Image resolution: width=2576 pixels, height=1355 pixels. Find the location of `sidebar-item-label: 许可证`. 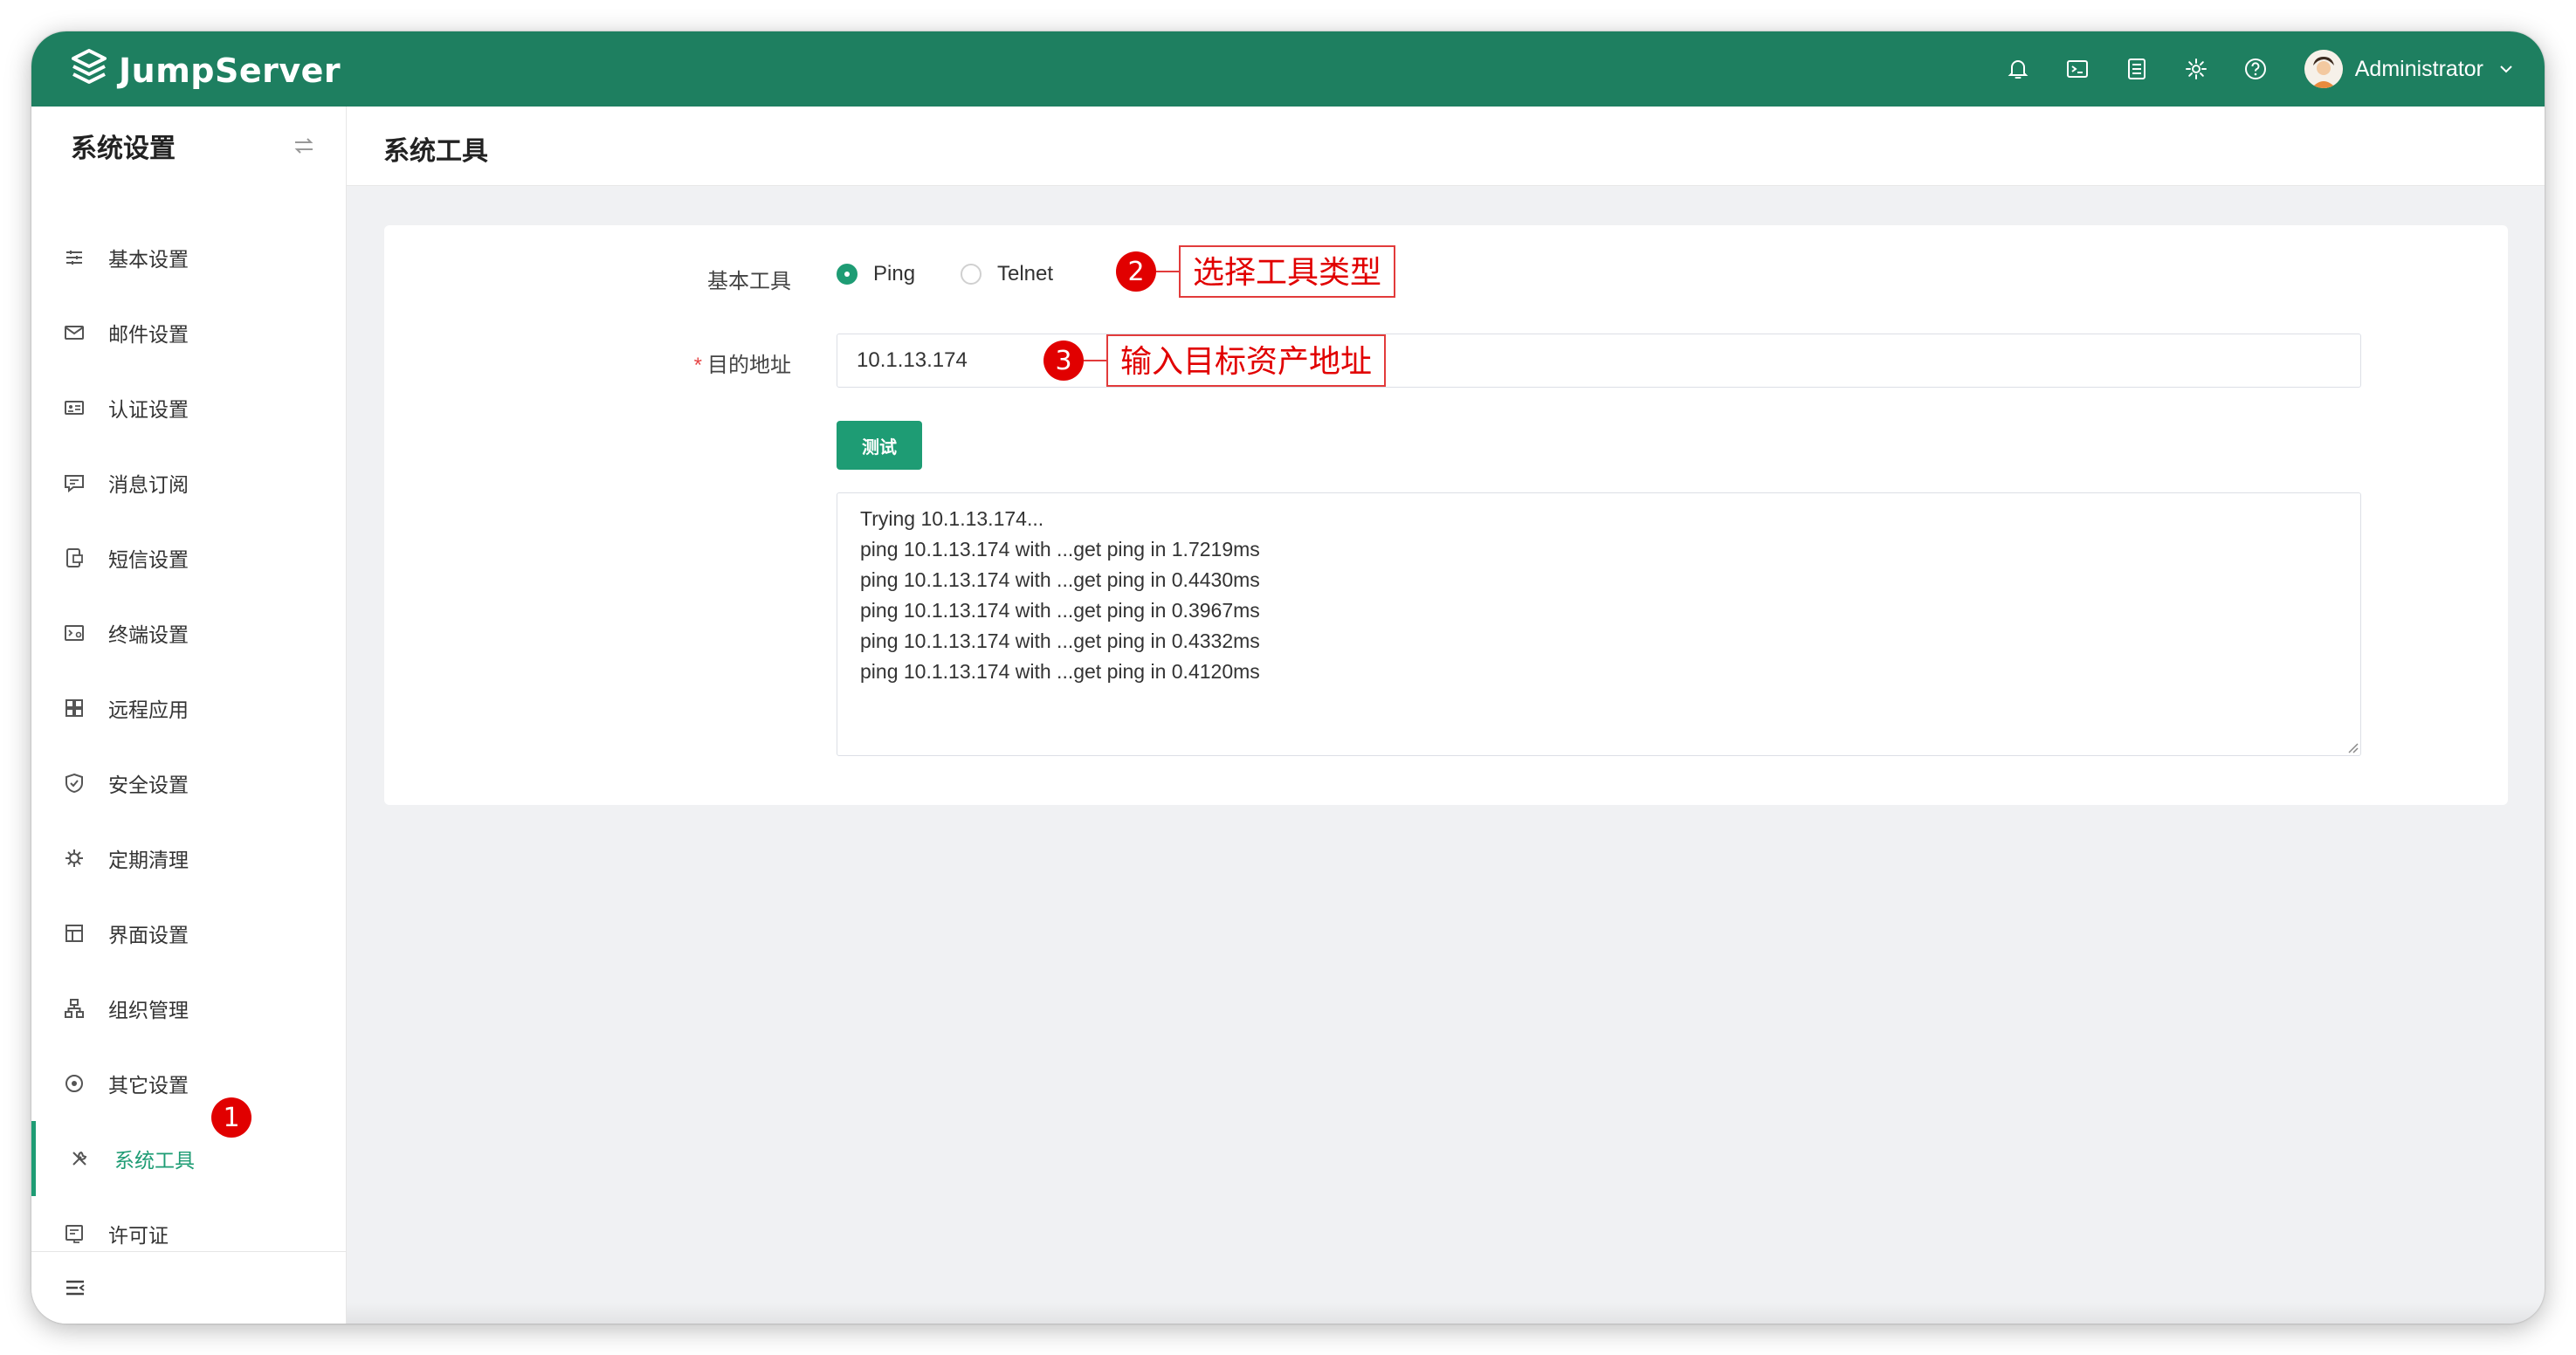

sidebar-item-label: 许可证 is located at coordinates (138, 1235).